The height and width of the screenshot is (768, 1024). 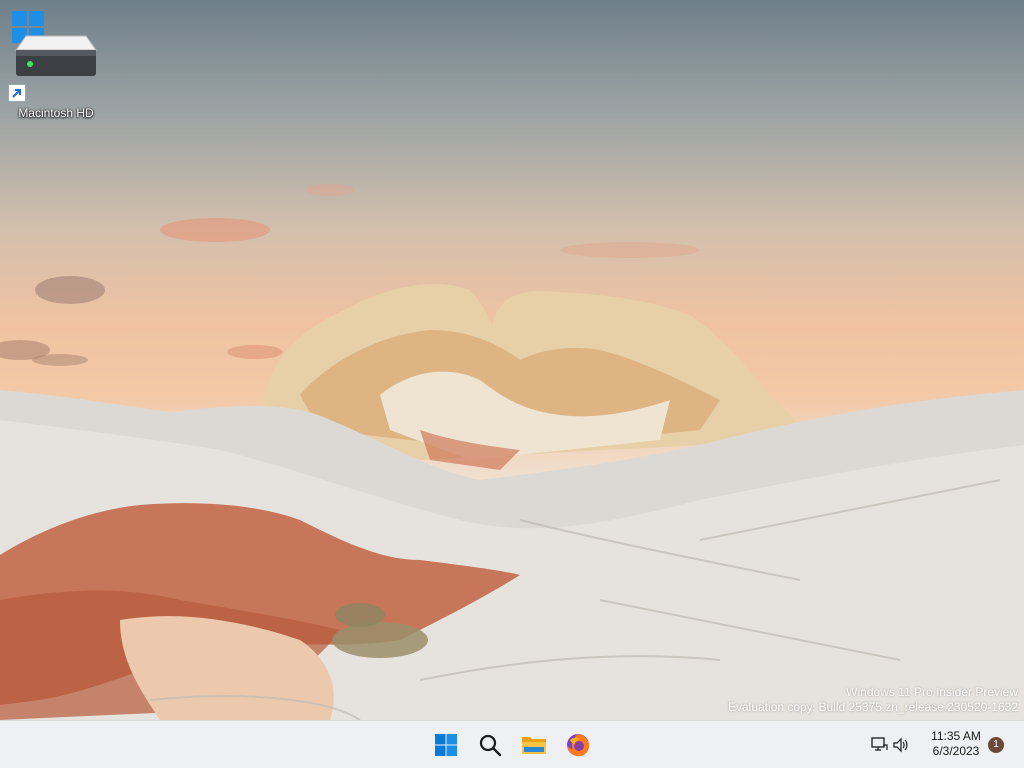 What do you see at coordinates (56, 113) in the screenshot?
I see `desktop-icon-label: Macintosh HD` at bounding box center [56, 113].